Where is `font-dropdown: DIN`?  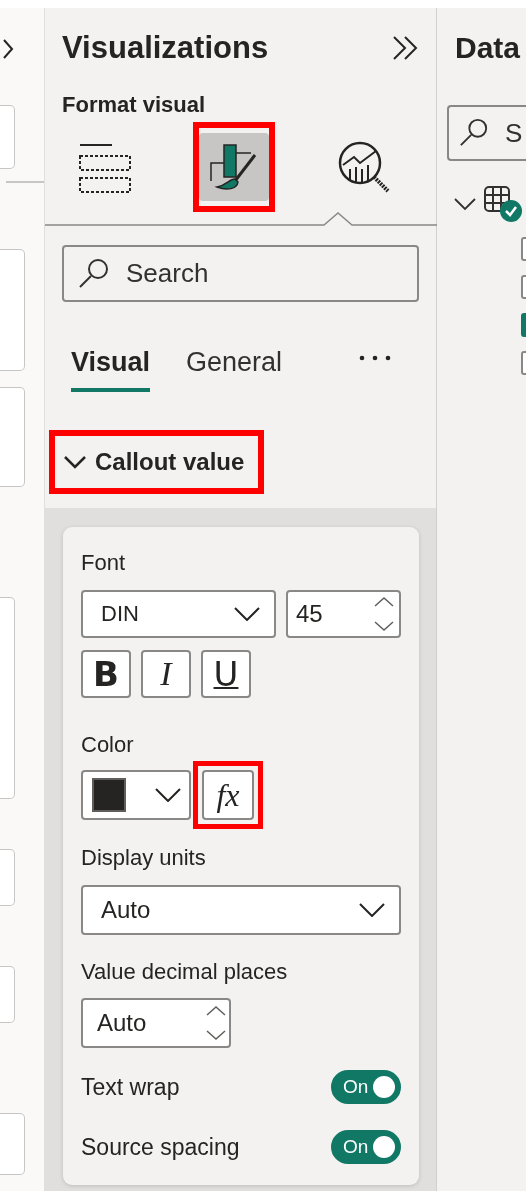 font-dropdown: DIN is located at coordinates (178, 614).